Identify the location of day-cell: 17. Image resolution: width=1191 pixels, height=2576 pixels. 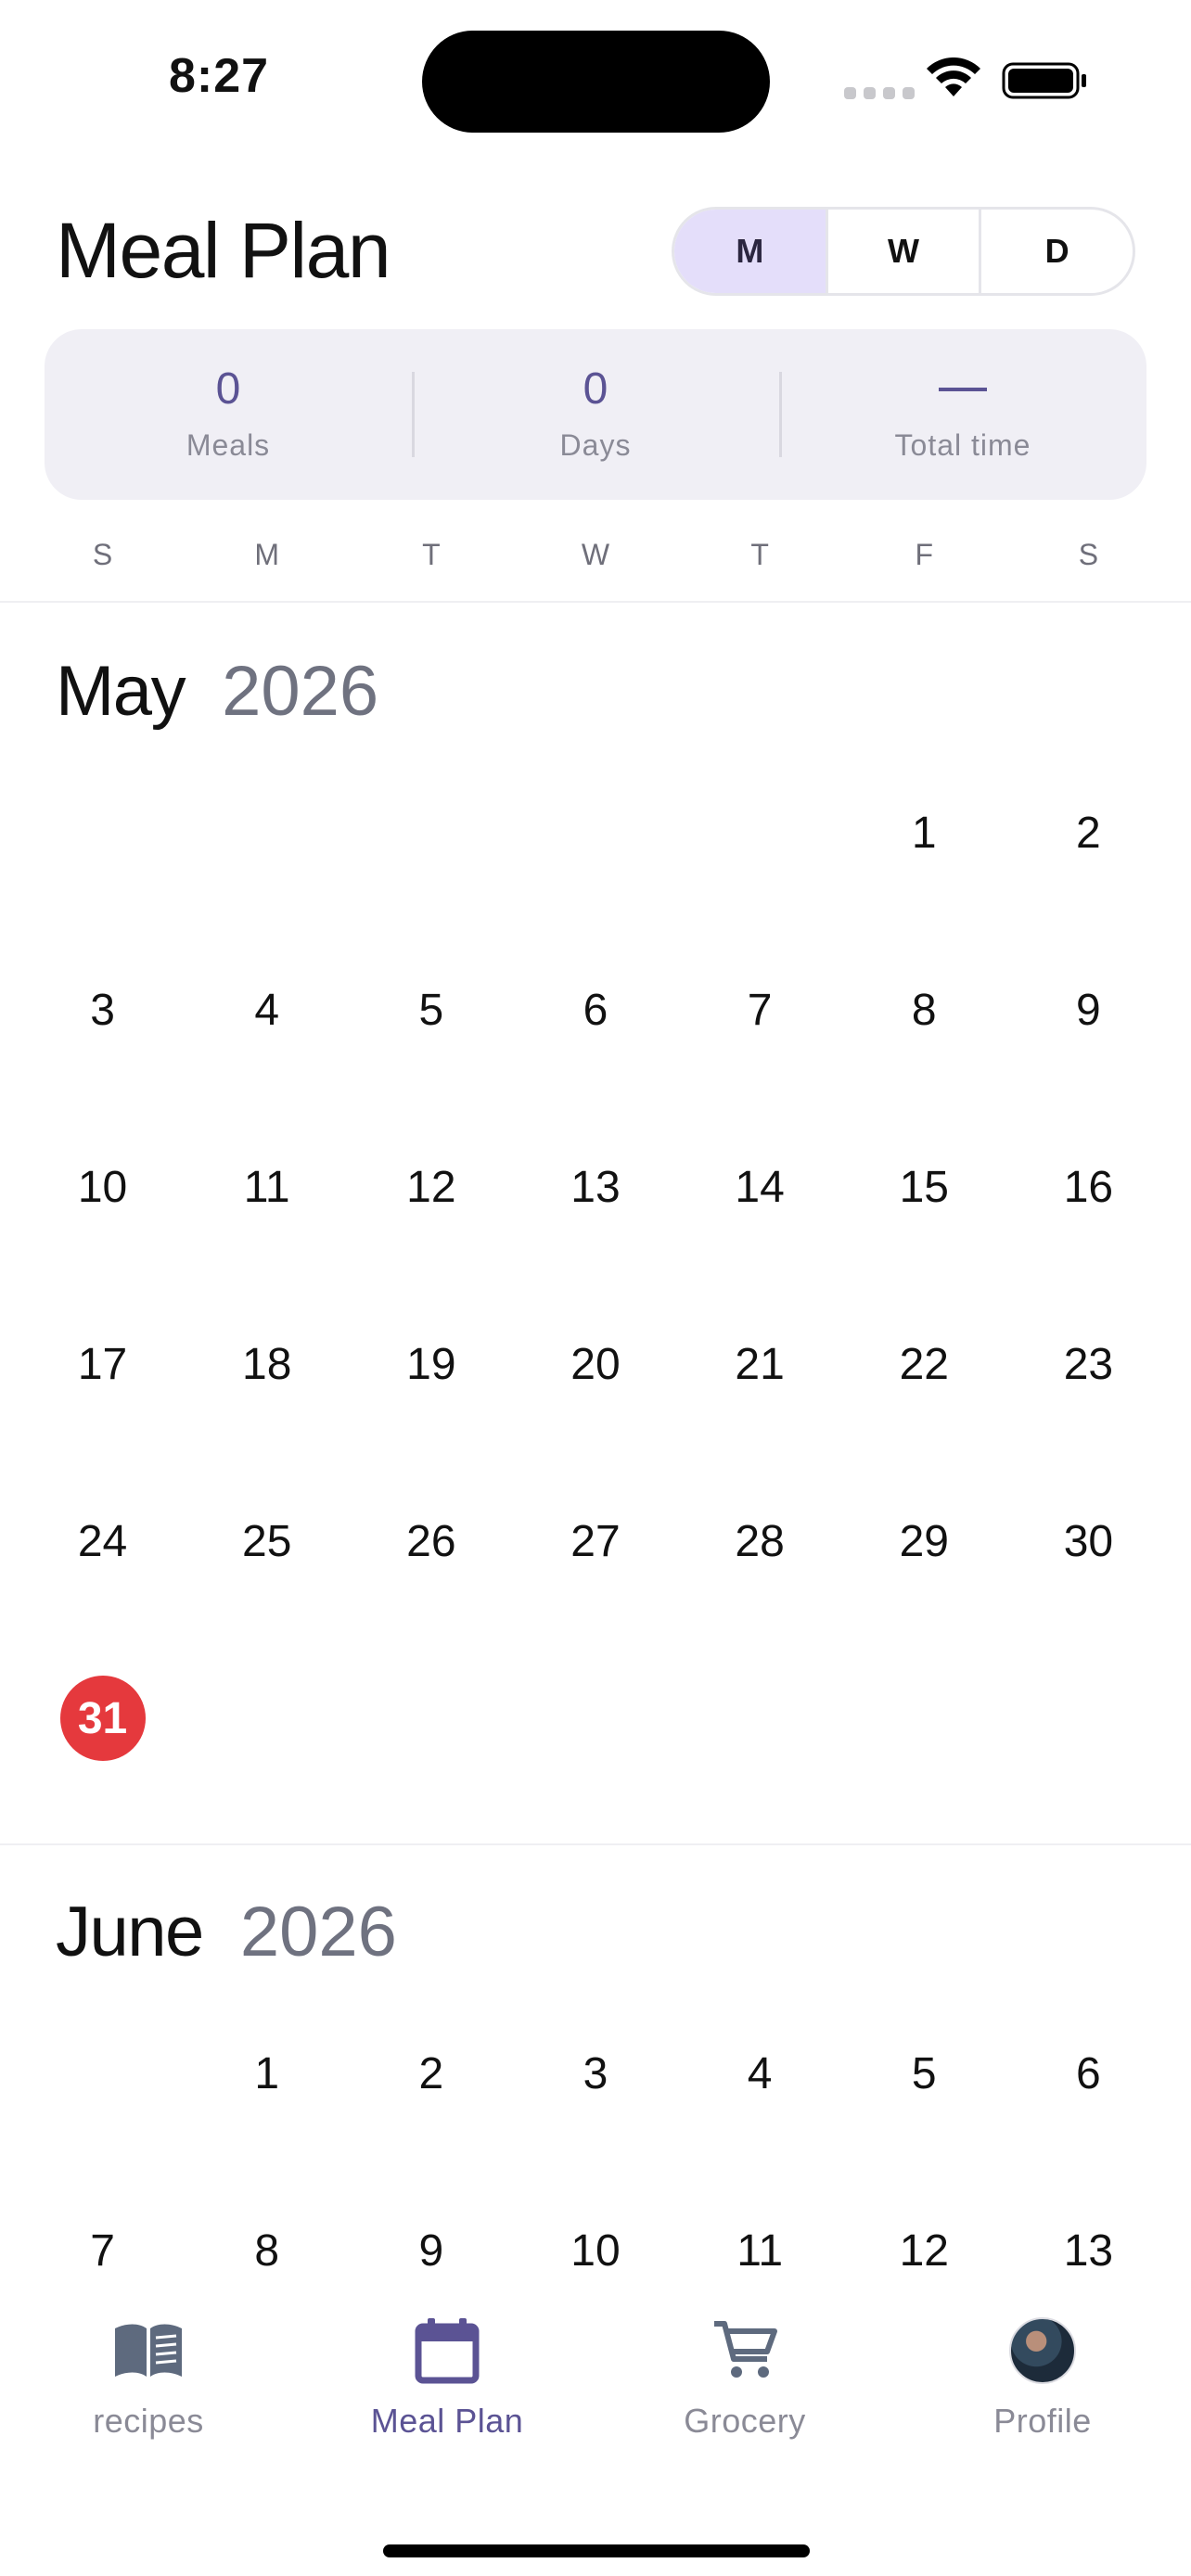
(102, 1400).